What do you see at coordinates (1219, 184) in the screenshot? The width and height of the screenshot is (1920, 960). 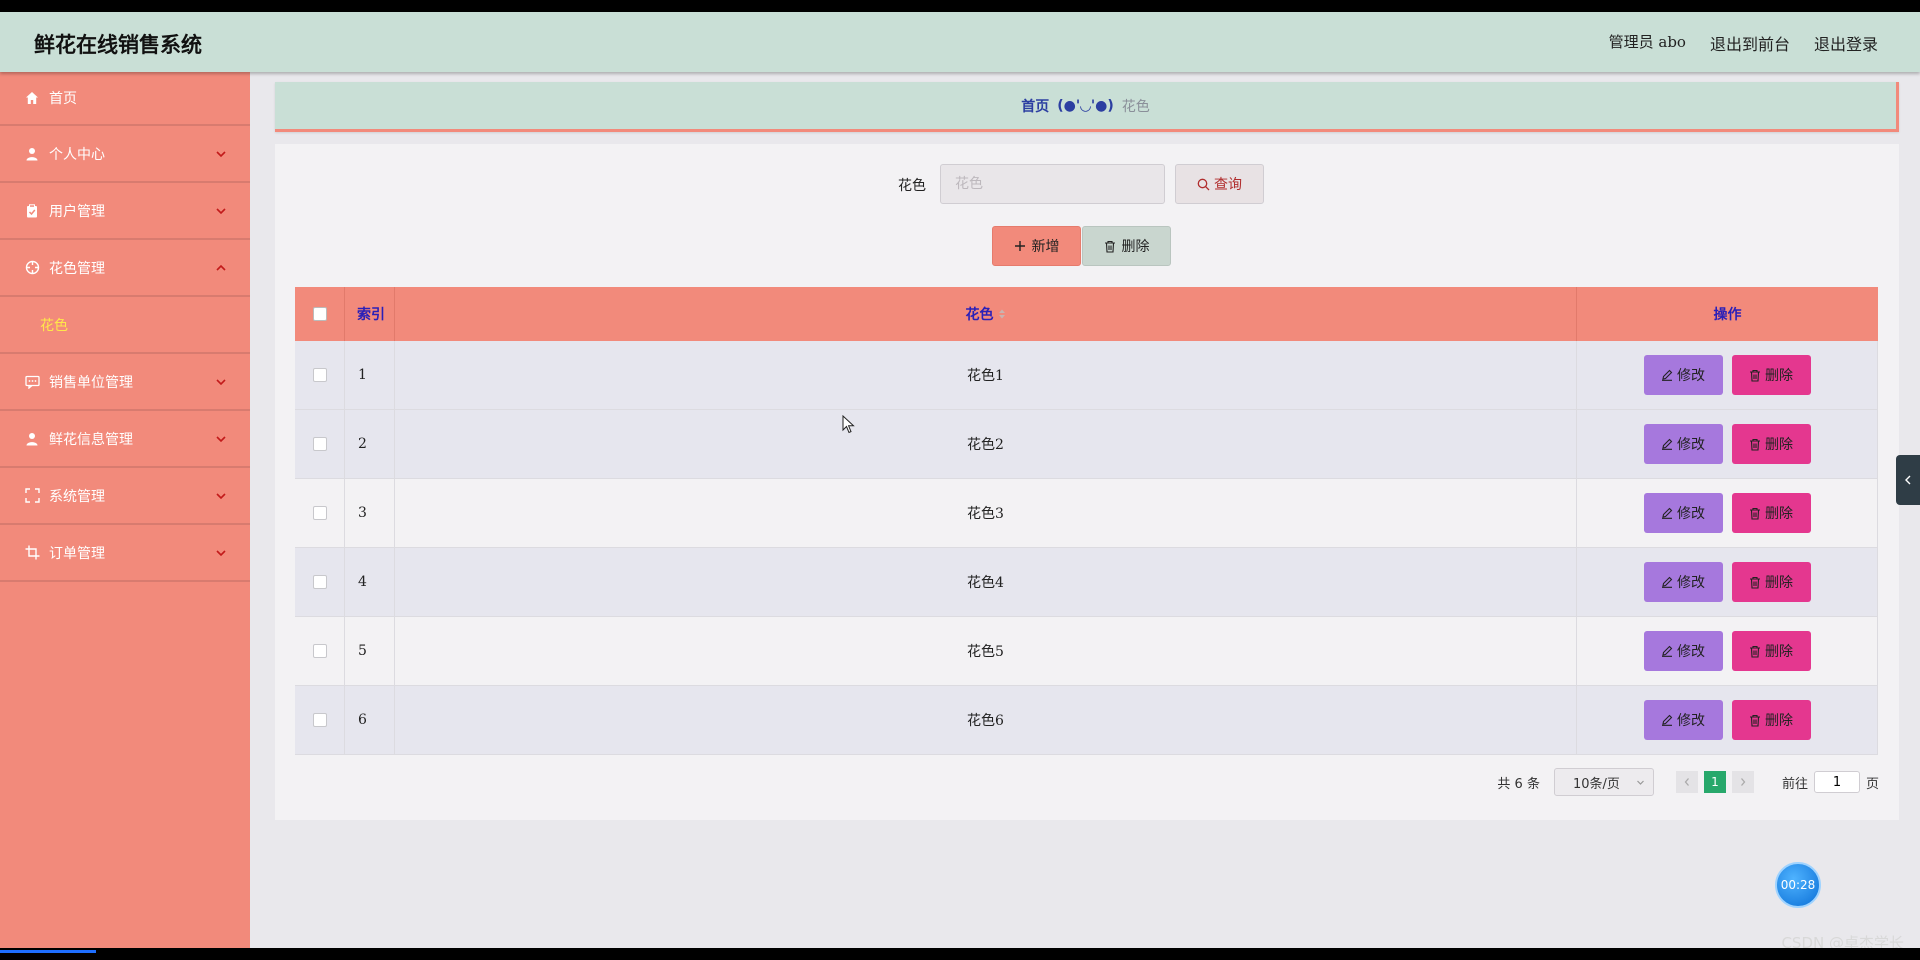 I see `query-button: 查询` at bounding box center [1219, 184].